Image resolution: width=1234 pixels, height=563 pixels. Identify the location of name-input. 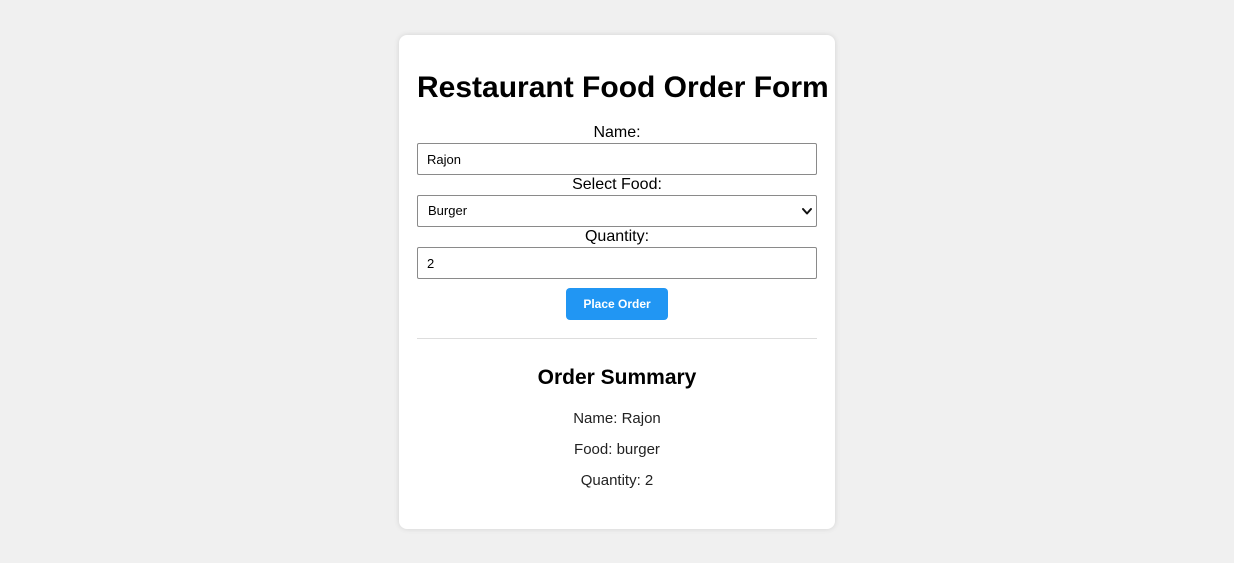
(617, 159).